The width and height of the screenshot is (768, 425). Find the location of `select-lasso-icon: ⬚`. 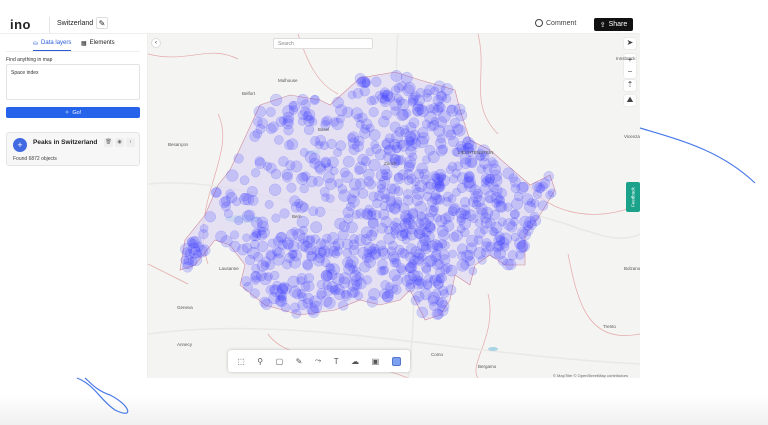

select-lasso-icon: ⬚ is located at coordinates (241, 361).